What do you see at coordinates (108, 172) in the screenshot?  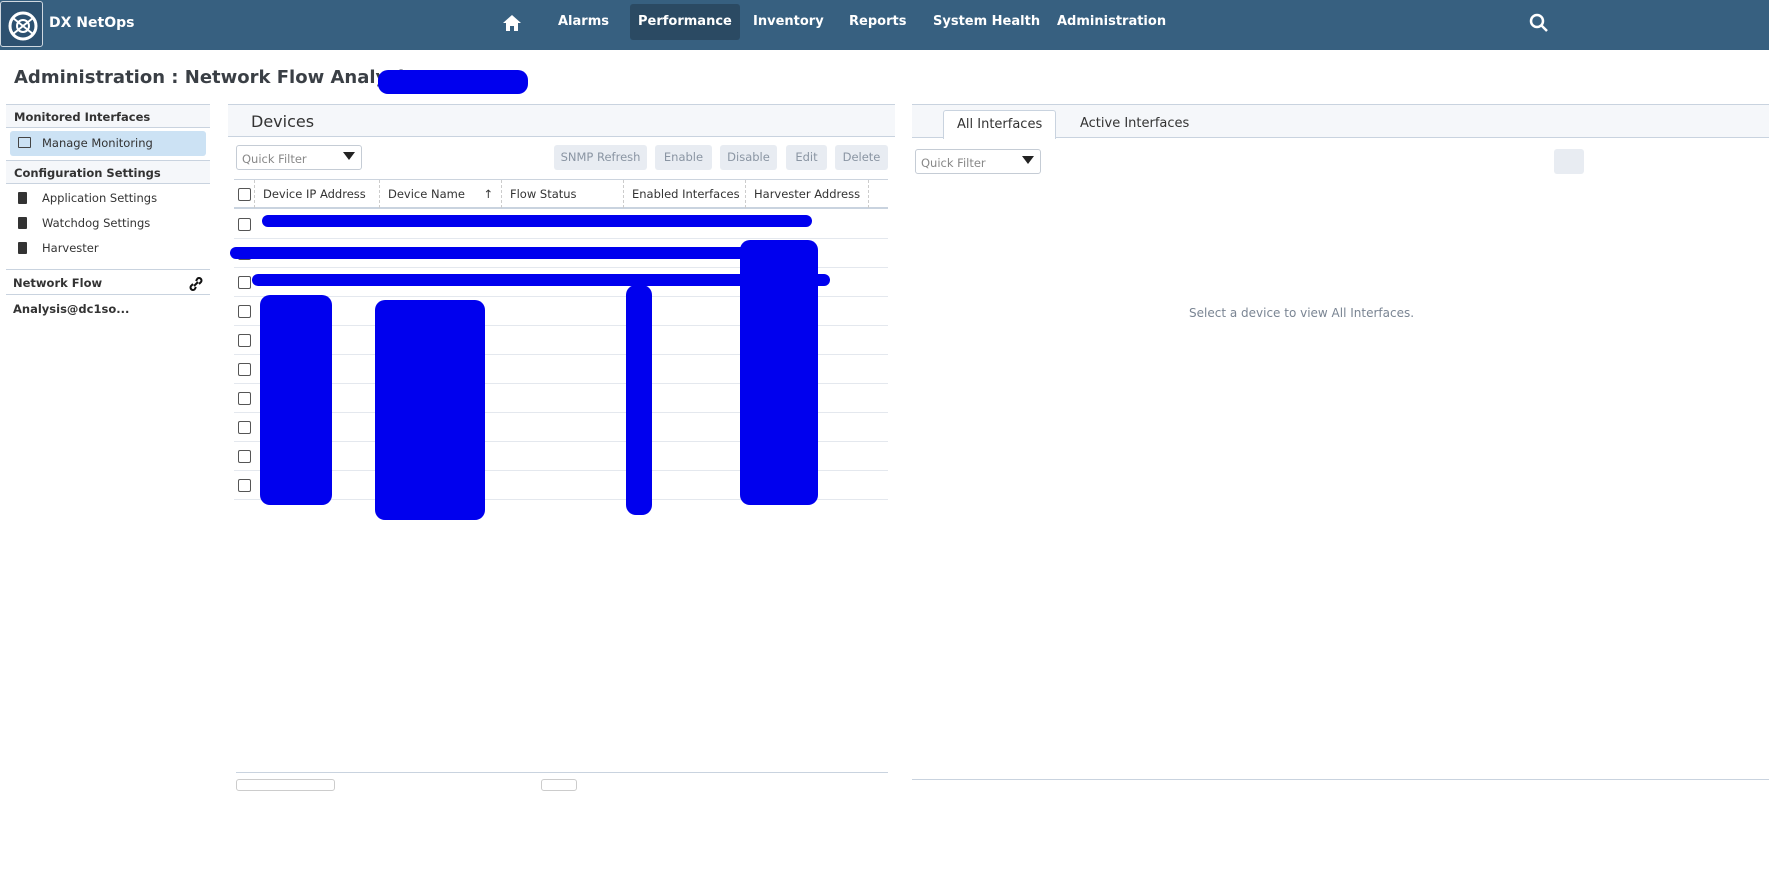 I see `section-configuration-settings: Configuration Settings` at bounding box center [108, 172].